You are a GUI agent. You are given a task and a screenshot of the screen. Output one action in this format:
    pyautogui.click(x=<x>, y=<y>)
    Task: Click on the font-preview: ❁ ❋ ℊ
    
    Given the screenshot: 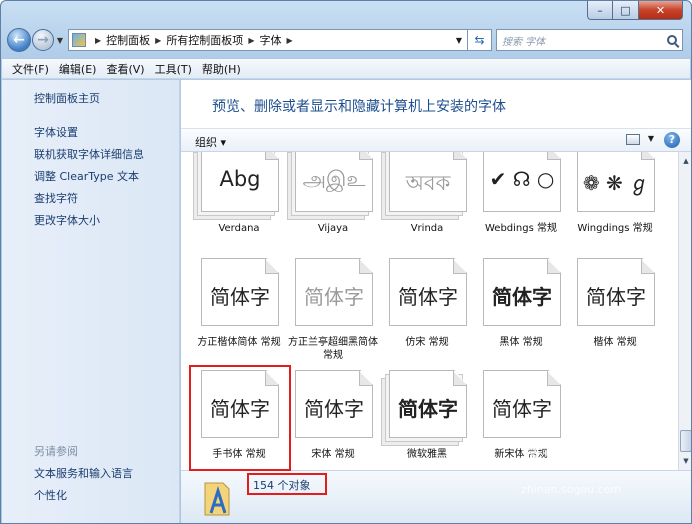 What is the action you would take?
    pyautogui.click(x=617, y=183)
    